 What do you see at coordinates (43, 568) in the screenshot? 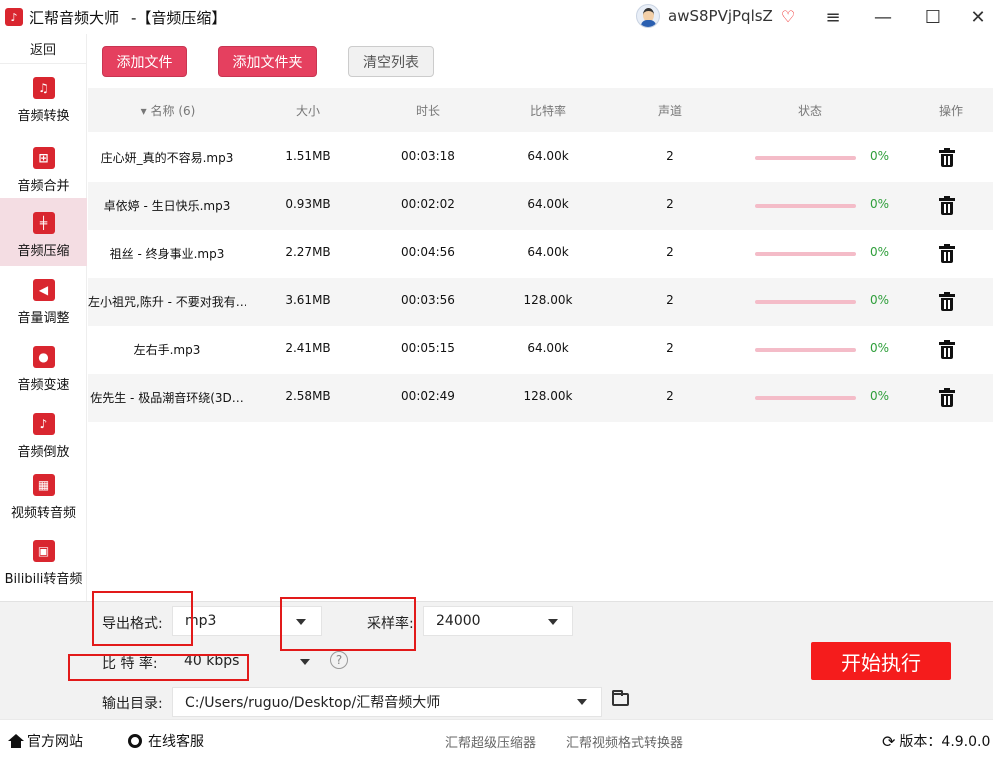
I see `sidebar-item-bilibili: ▣ Bilibili转音频` at bounding box center [43, 568].